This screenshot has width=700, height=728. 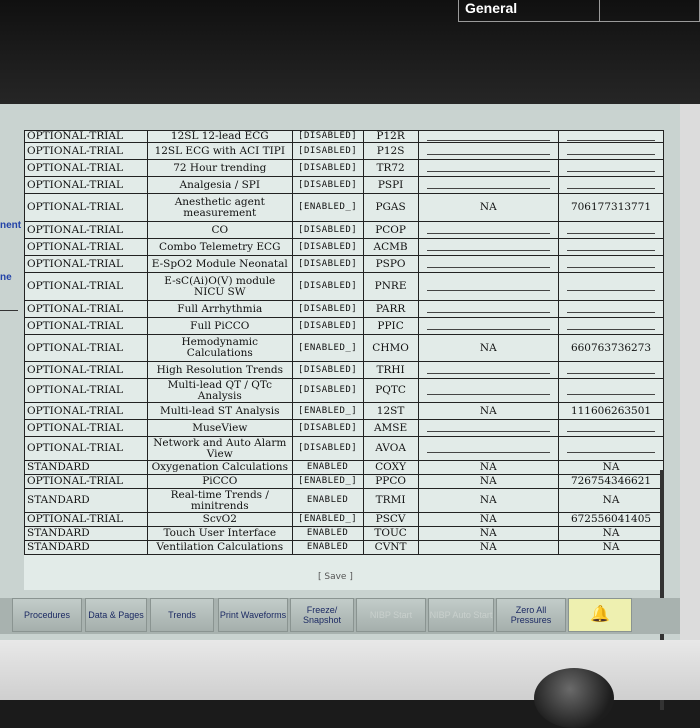 What do you see at coordinates (322, 615) in the screenshot?
I see `bottom-button-4: Freeze/ Snapshot` at bounding box center [322, 615].